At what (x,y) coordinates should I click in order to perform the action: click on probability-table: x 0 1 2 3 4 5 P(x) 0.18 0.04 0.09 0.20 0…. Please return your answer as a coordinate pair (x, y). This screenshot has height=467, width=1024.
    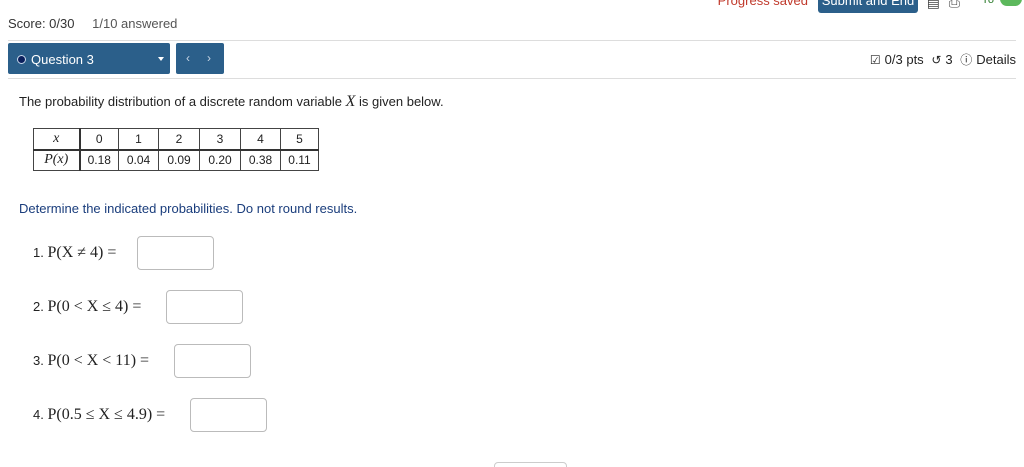
    Looking at the image, I should click on (176, 149).